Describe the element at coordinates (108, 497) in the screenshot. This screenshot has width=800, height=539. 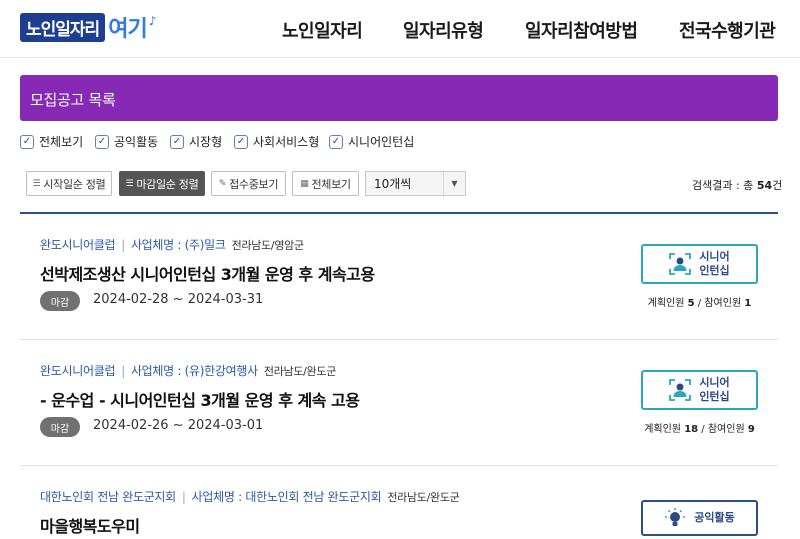
I see `job-org: 대한노인회 전남 완도군지회` at that location.